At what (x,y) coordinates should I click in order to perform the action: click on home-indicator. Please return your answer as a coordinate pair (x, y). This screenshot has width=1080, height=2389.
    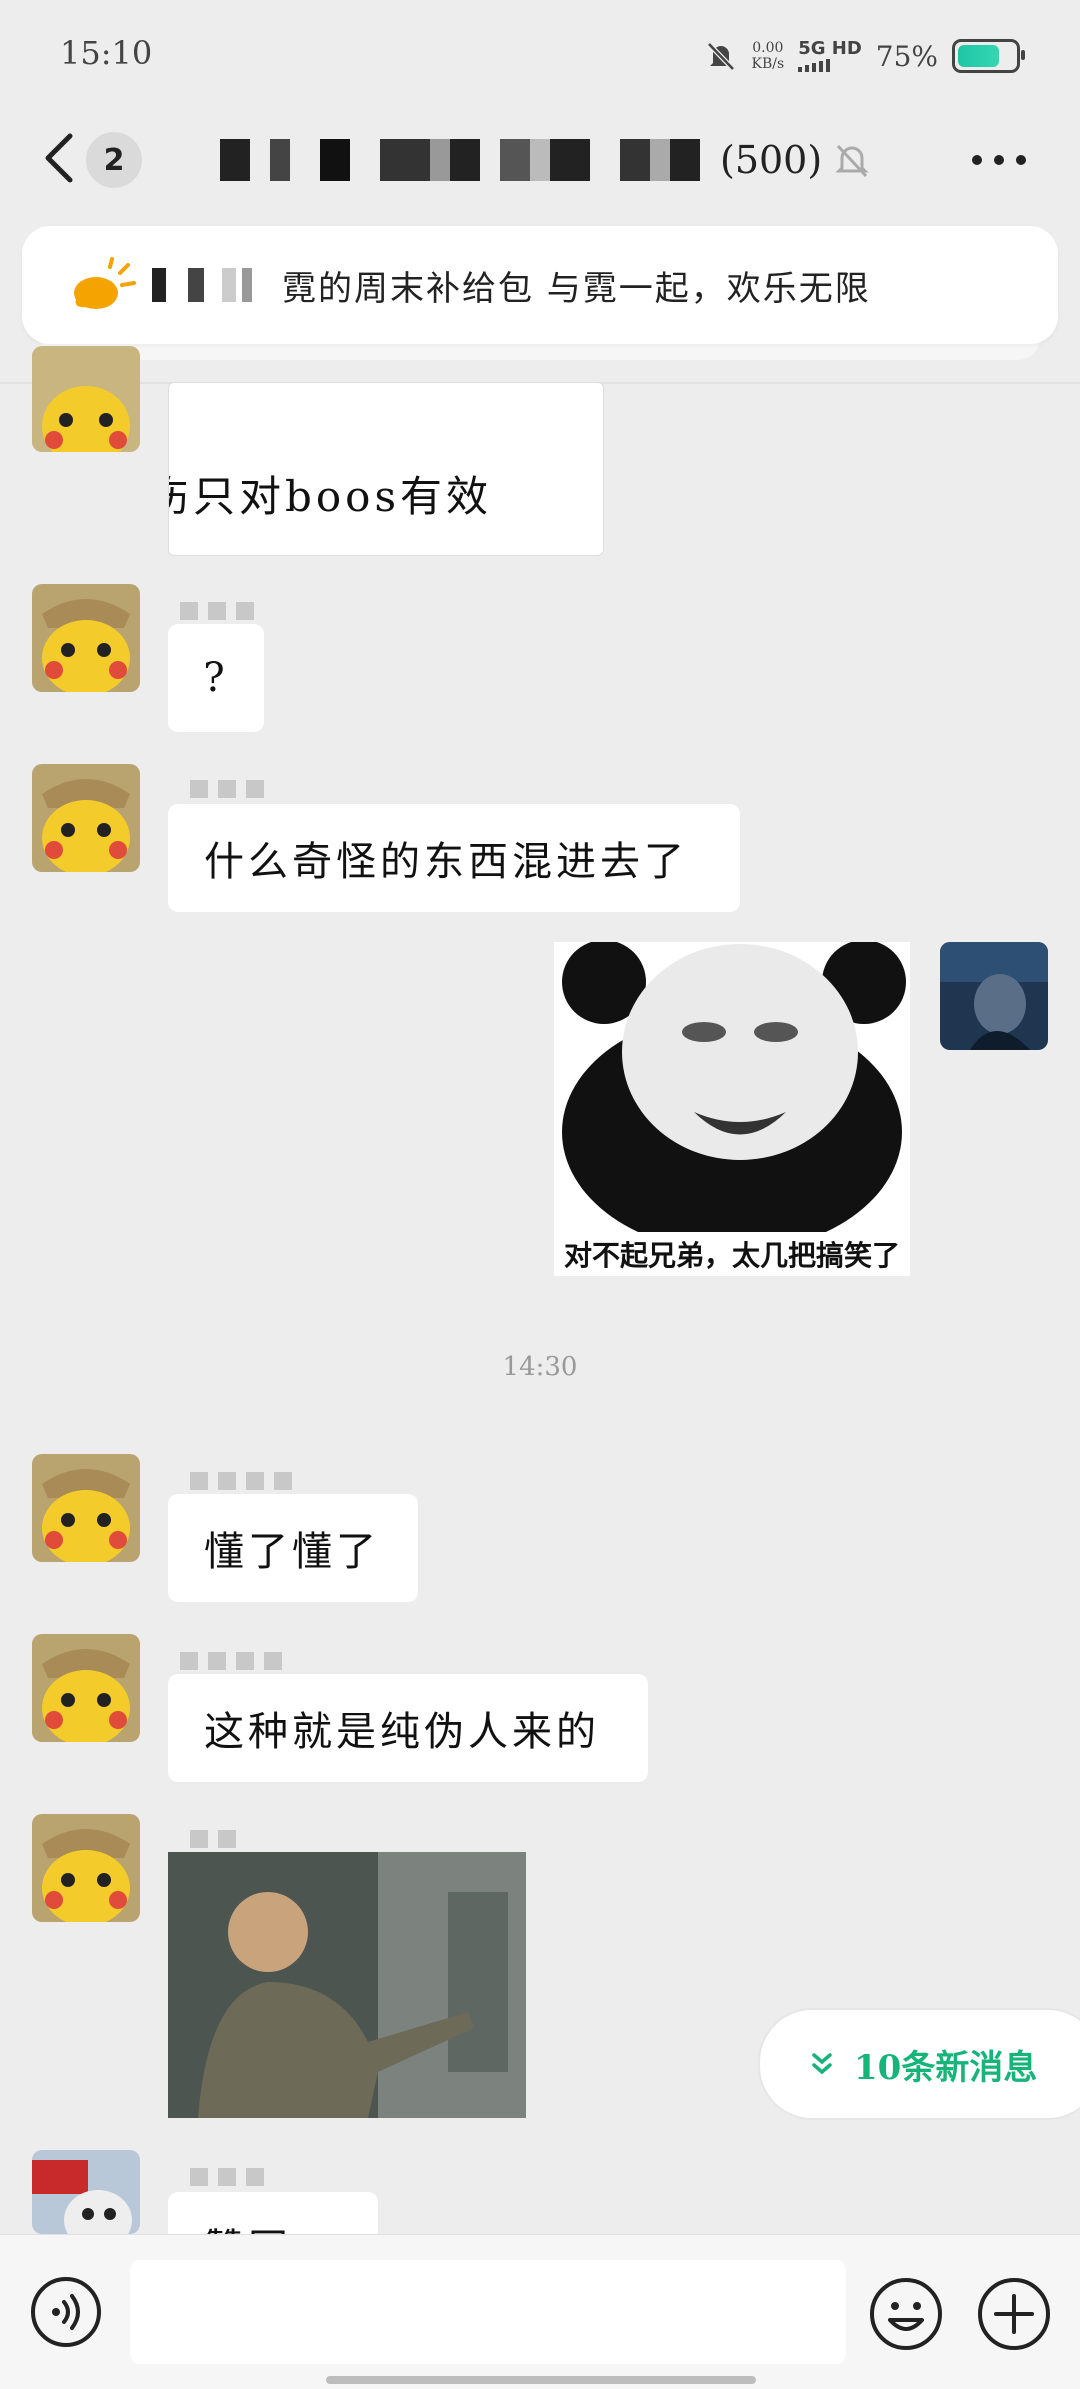
    Looking at the image, I should click on (541, 2380).